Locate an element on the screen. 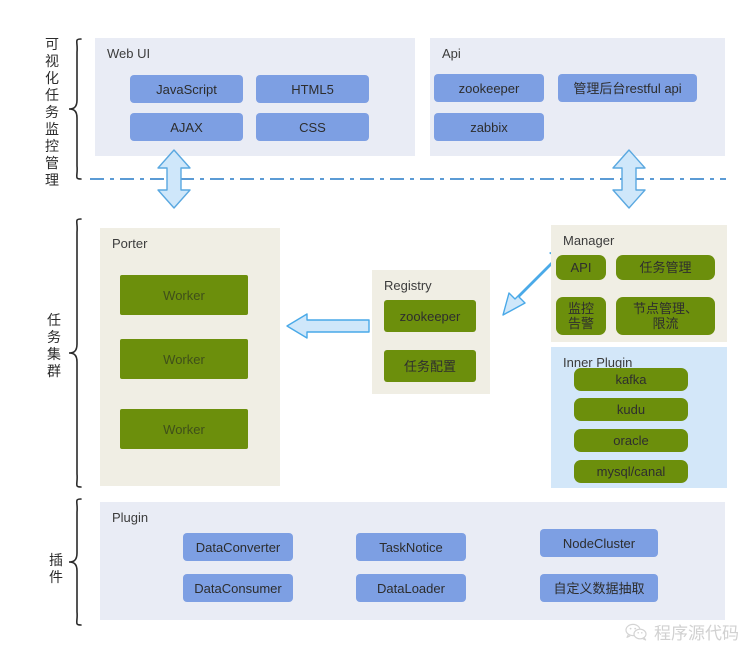 This screenshot has width=753, height=652. panel-title-registry: Registry is located at coordinates (408, 285).